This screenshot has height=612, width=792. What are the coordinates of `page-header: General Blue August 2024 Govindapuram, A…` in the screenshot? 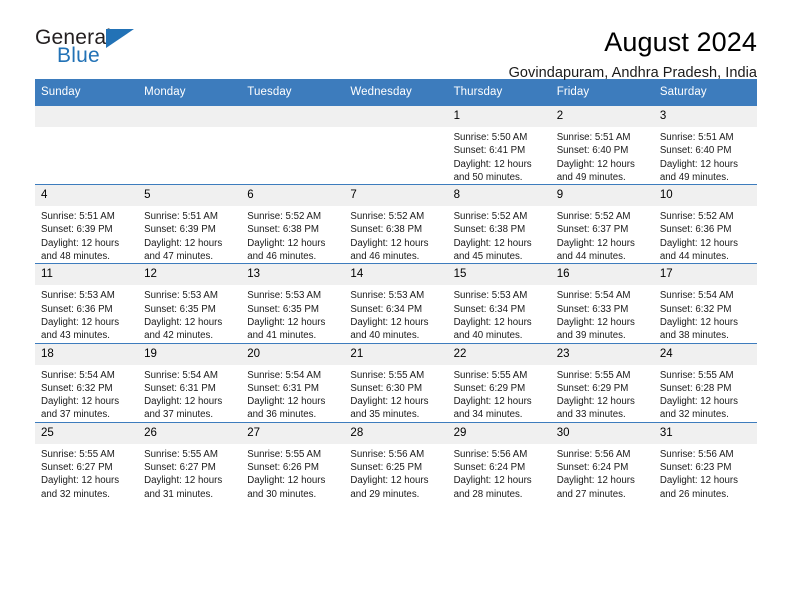 It's located at (396, 40).